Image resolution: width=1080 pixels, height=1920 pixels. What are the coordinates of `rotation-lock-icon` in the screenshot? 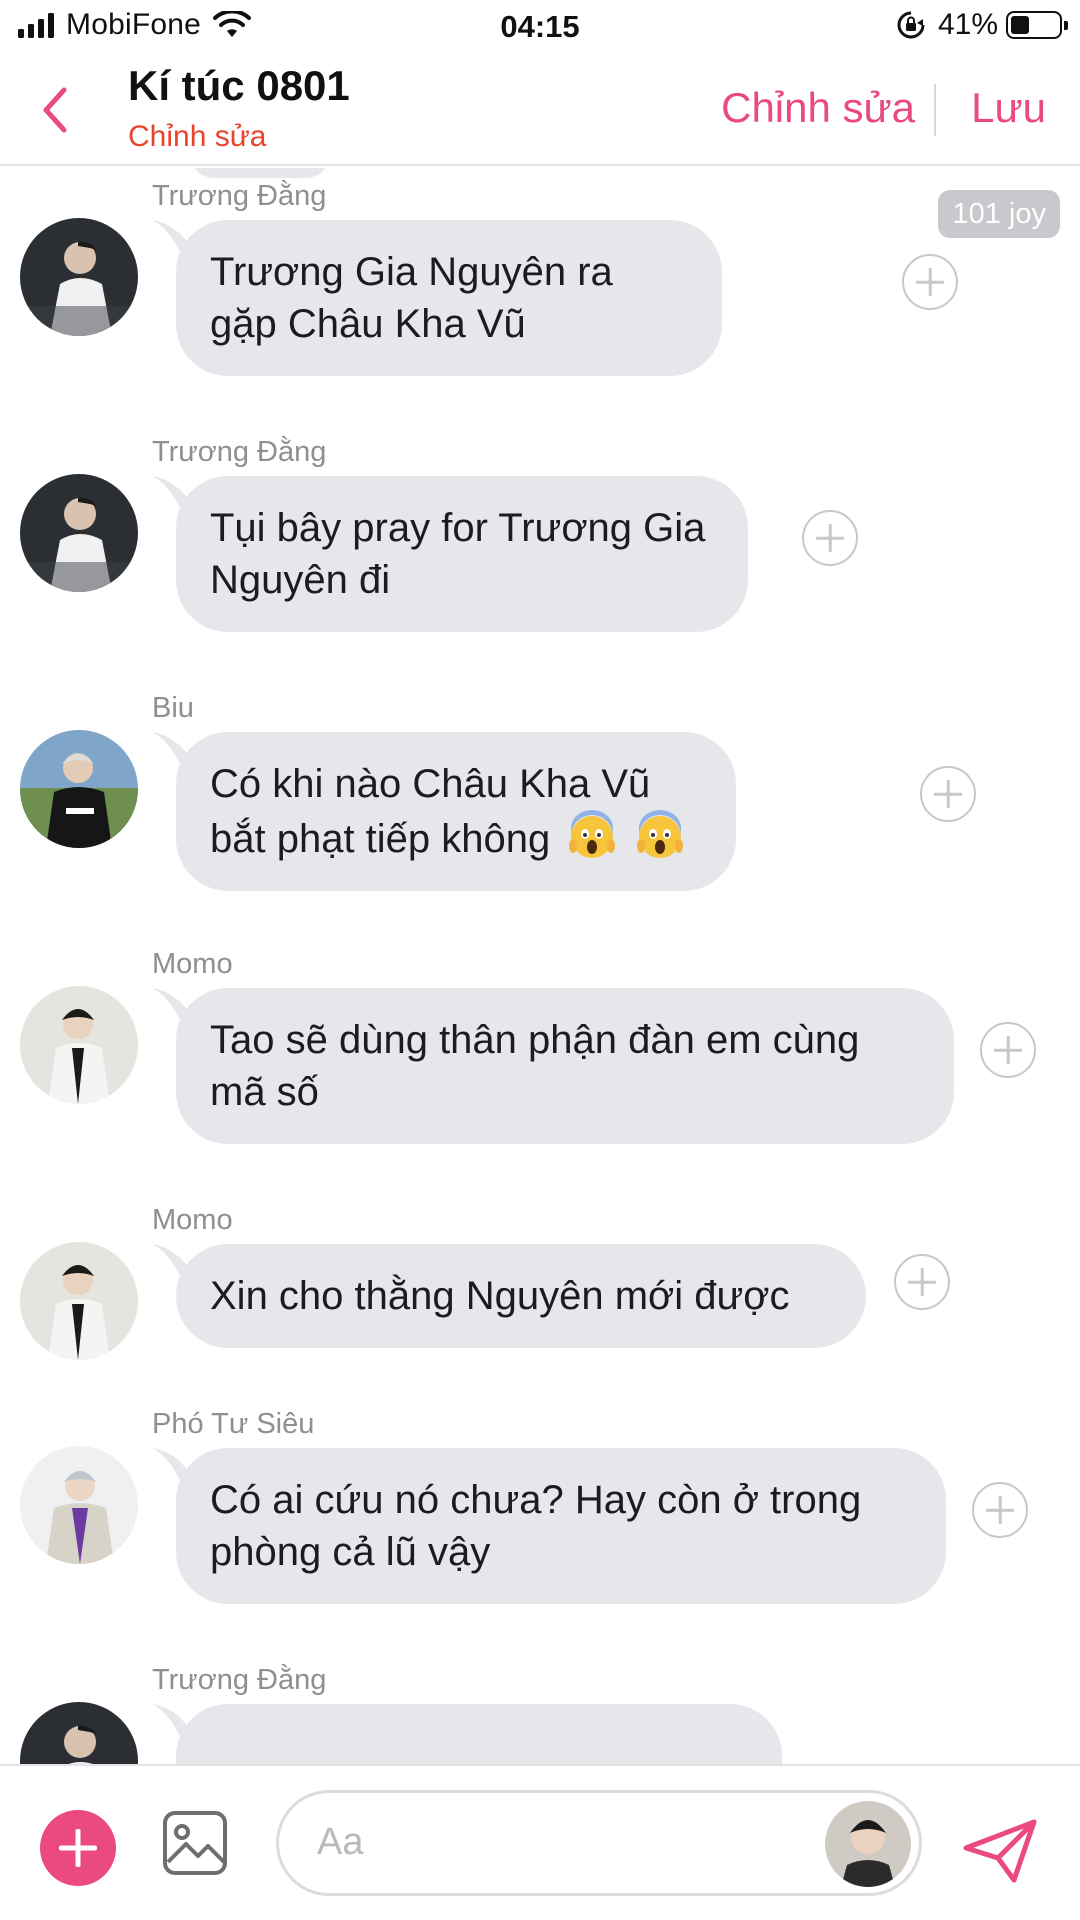 It's located at (911, 25).